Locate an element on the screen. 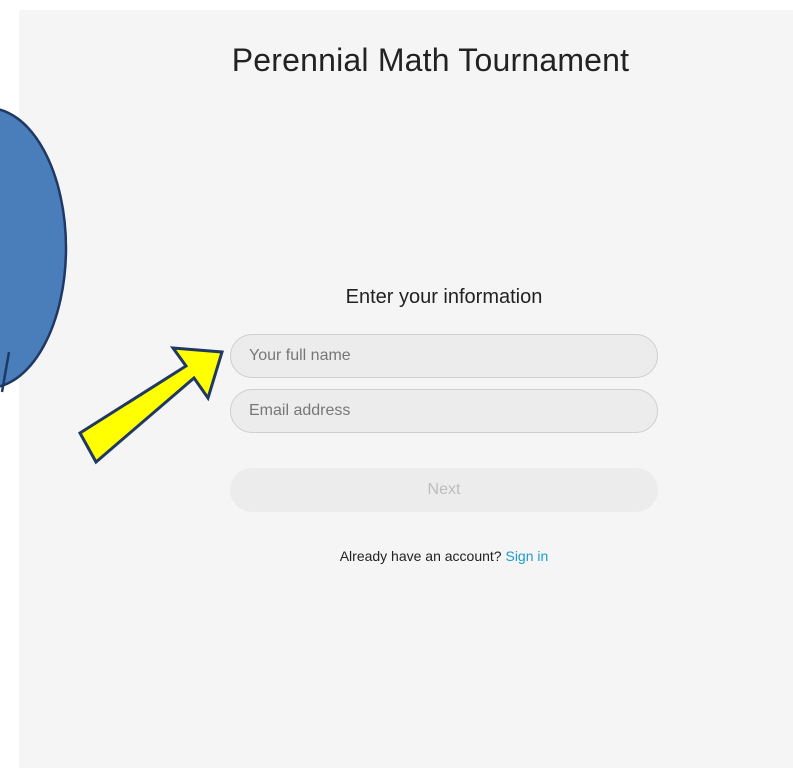 This screenshot has height=768, width=793. signin-link: Sign in is located at coordinates (526, 556).